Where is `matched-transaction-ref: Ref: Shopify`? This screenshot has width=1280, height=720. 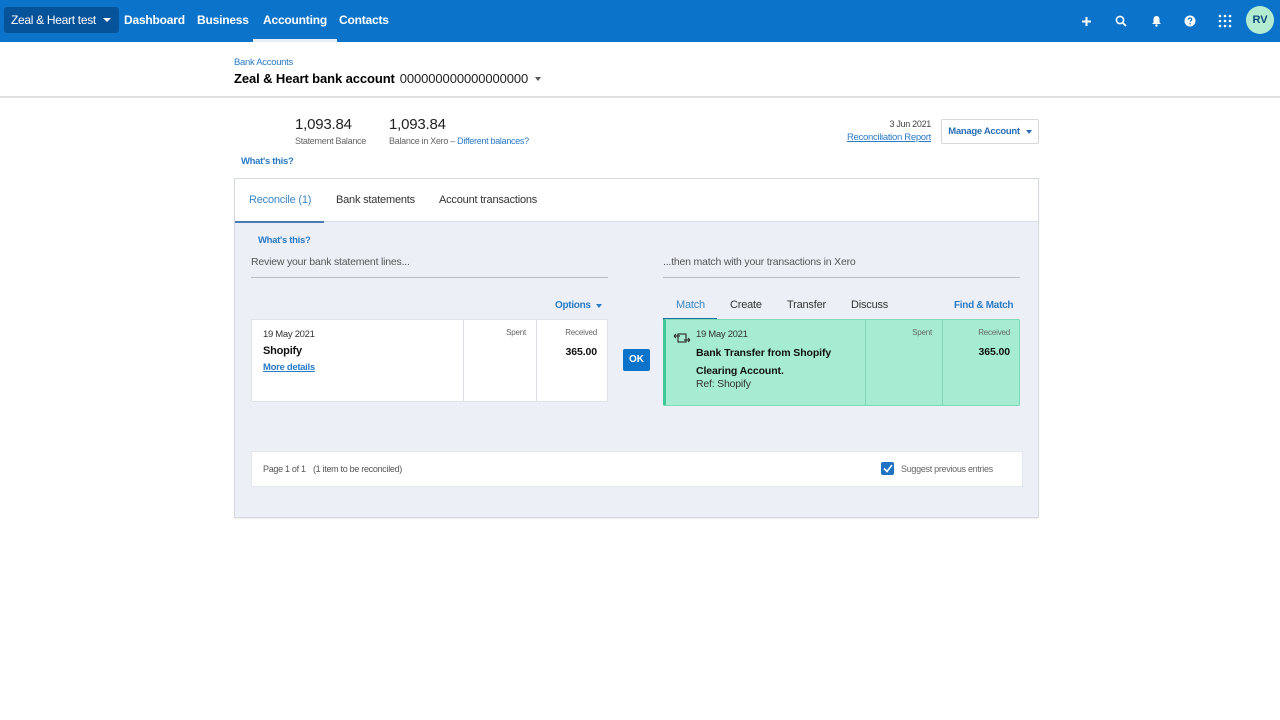 matched-transaction-ref: Ref: Shopify is located at coordinates (723, 384).